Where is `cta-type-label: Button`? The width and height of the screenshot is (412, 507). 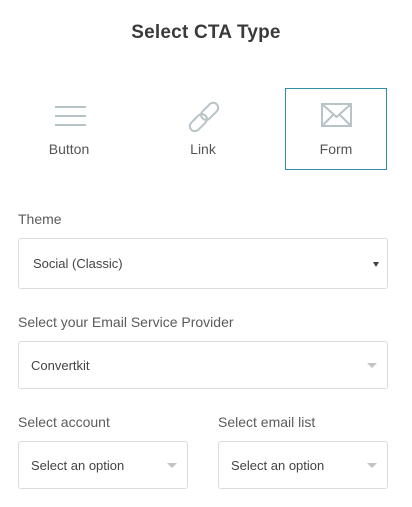 cta-type-label: Button is located at coordinates (69, 149).